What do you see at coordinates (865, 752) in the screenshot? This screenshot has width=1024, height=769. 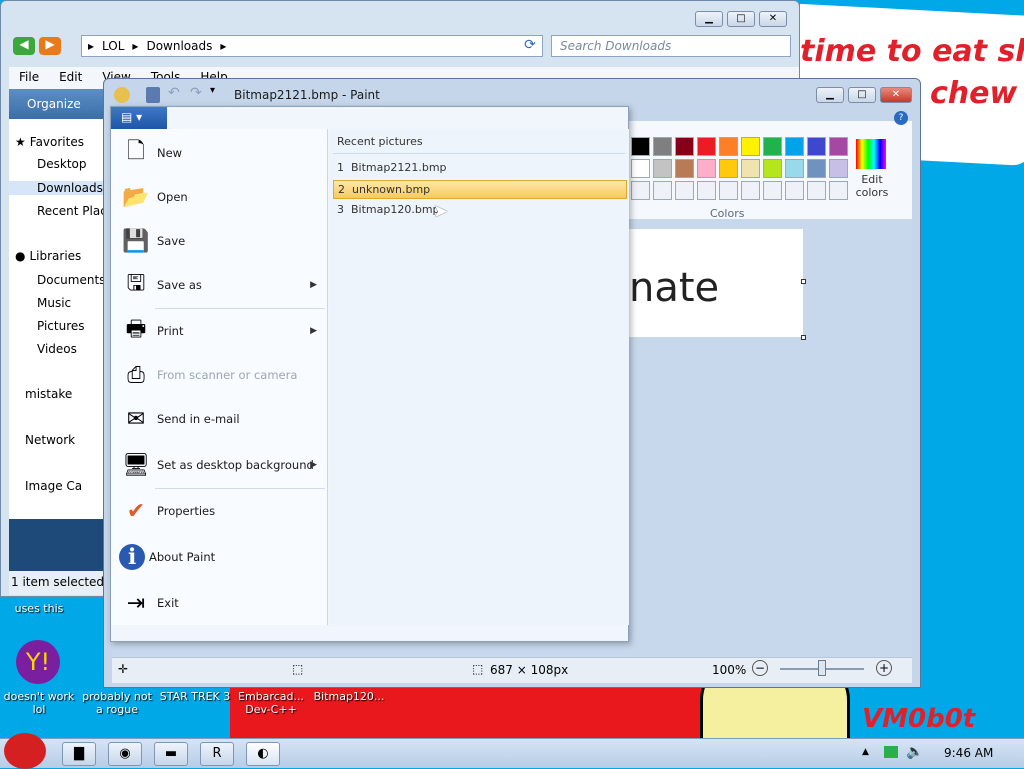 I see `show-hidden-icons-icon: ▲` at bounding box center [865, 752].